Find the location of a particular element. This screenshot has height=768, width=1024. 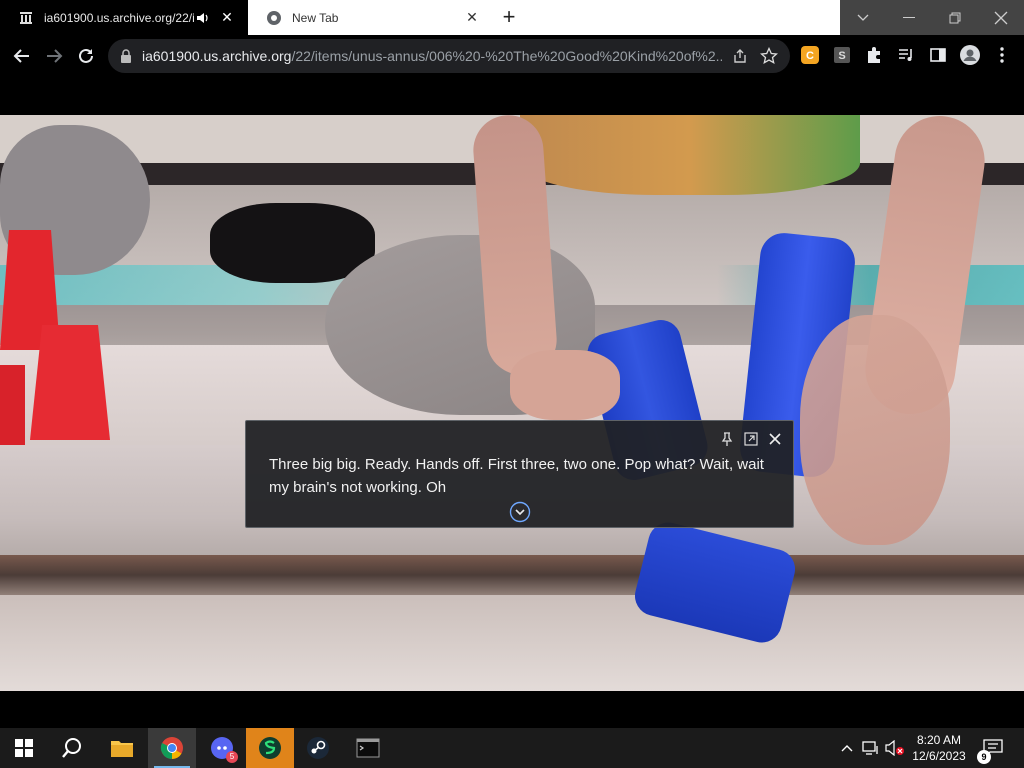

tab-archive: ia601900.us.archive.org/22/i ✕ is located at coordinates (124, 17).